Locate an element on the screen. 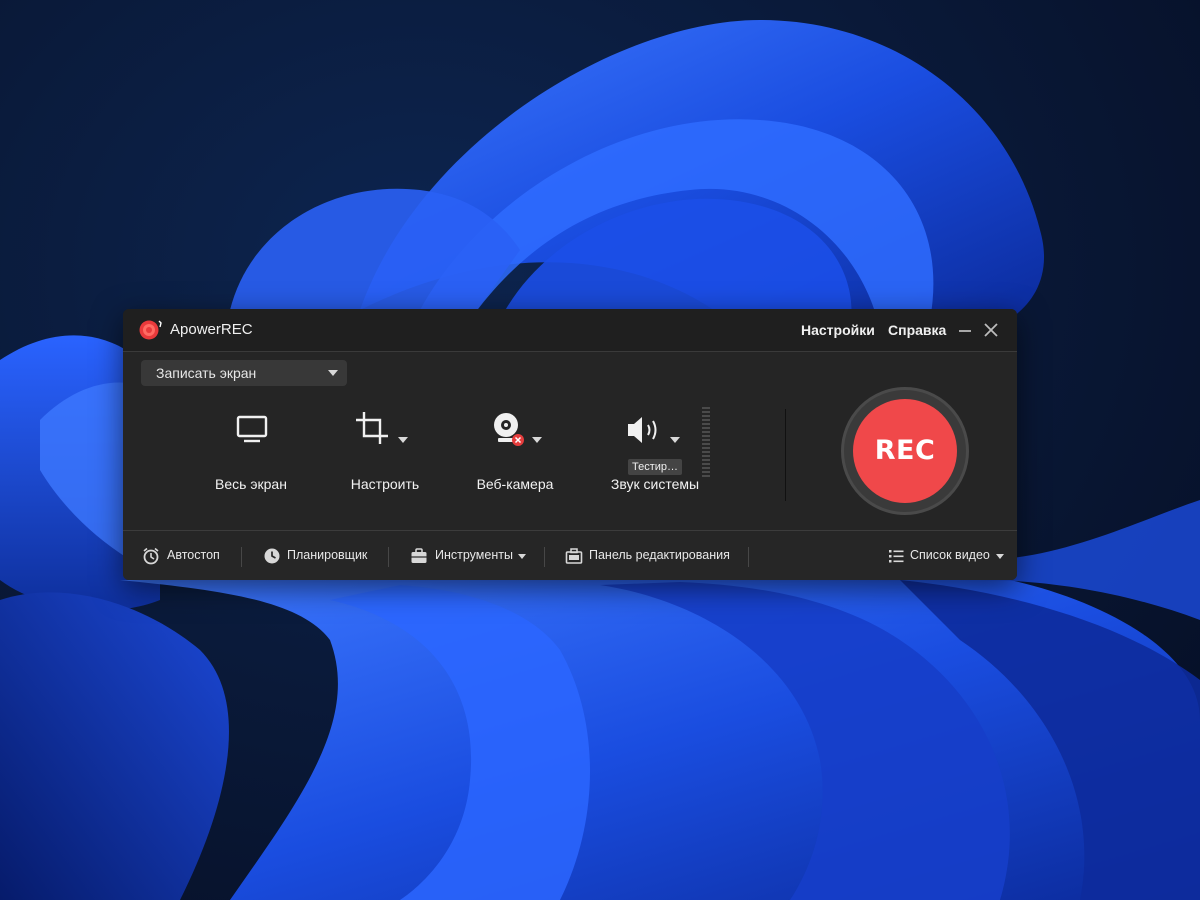  record-mode-dropdown: Записать экран is located at coordinates (244, 373).